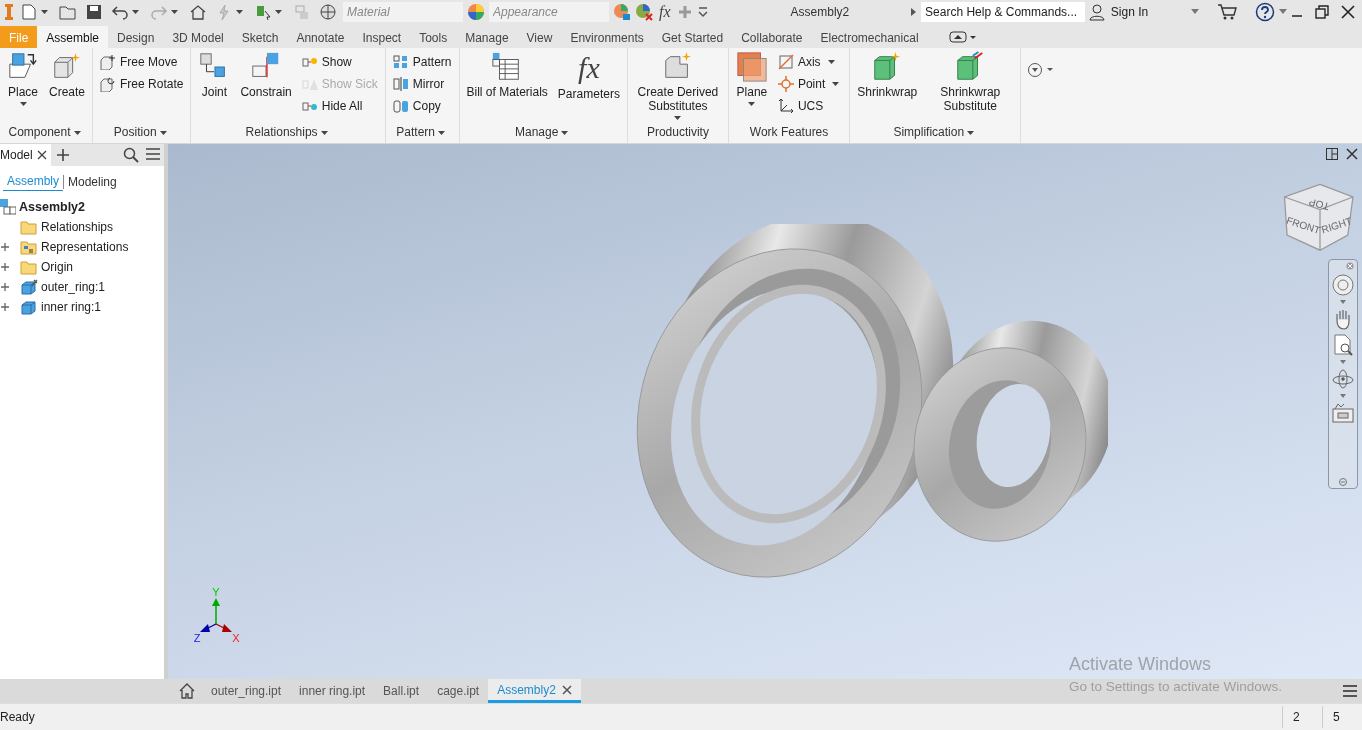 The height and width of the screenshot is (730, 1362). What do you see at coordinates (644, 12) in the screenshot?
I see `clear-appearance-icon` at bounding box center [644, 12].